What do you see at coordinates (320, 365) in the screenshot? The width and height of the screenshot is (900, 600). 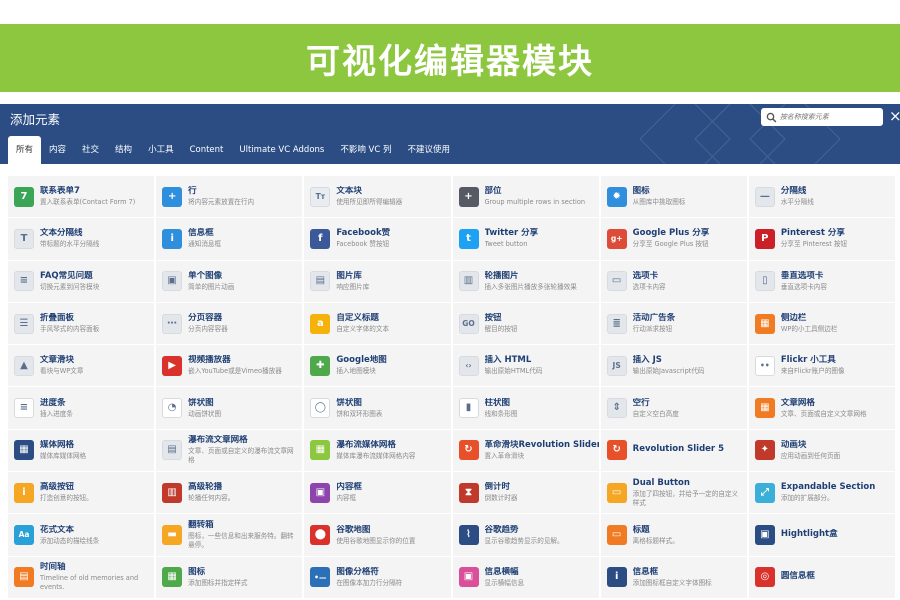 I see `icon-glyph: ✚` at bounding box center [320, 365].